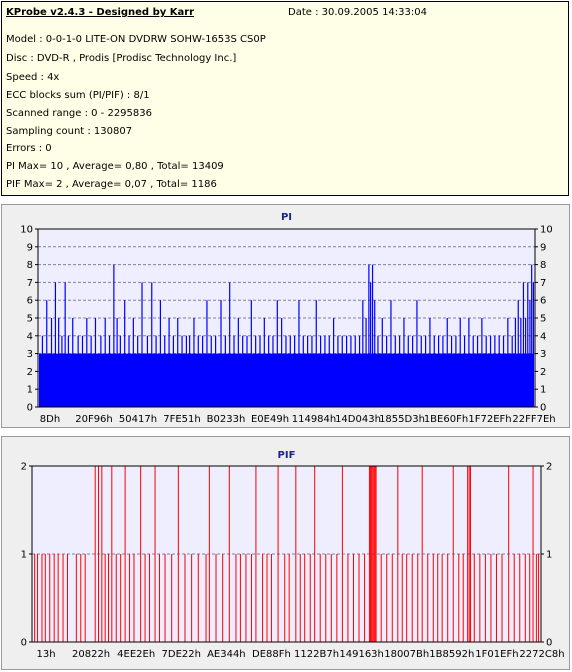 This screenshot has width=572, height=672. What do you see at coordinates (226, 654) in the screenshot?
I see `x-tick-label: AE344h` at bounding box center [226, 654].